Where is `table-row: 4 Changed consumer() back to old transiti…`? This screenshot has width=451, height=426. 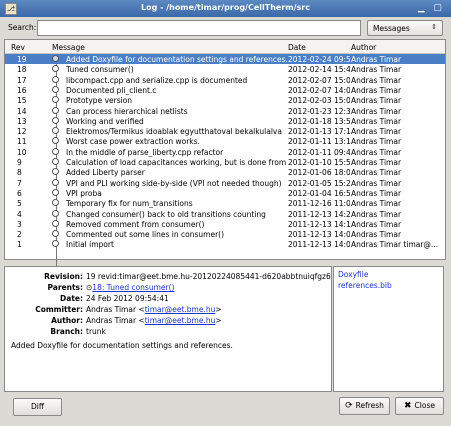 table-row: 4 Changed consumer() back to old transiti… is located at coordinates (225, 214).